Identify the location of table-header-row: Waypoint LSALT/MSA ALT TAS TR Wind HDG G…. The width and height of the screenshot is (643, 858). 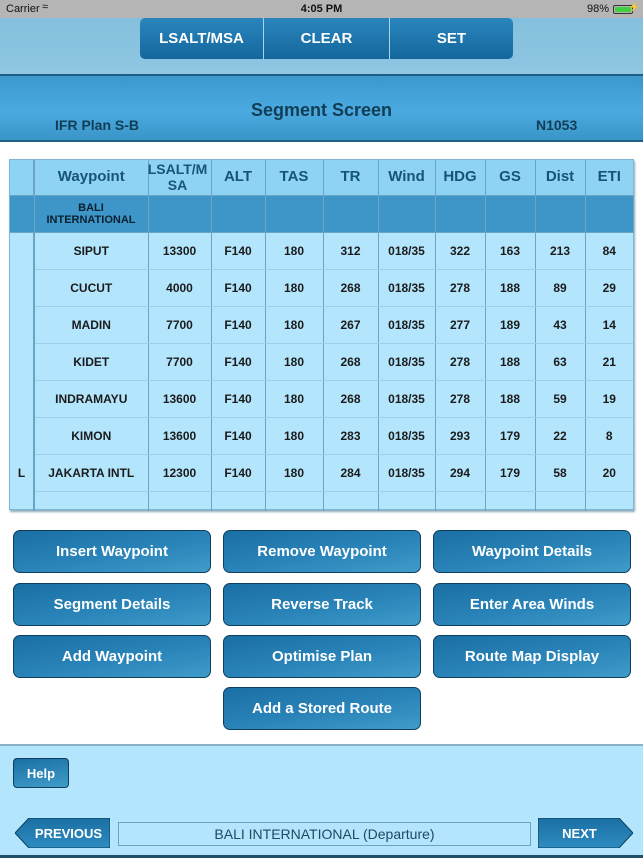
(321, 178).